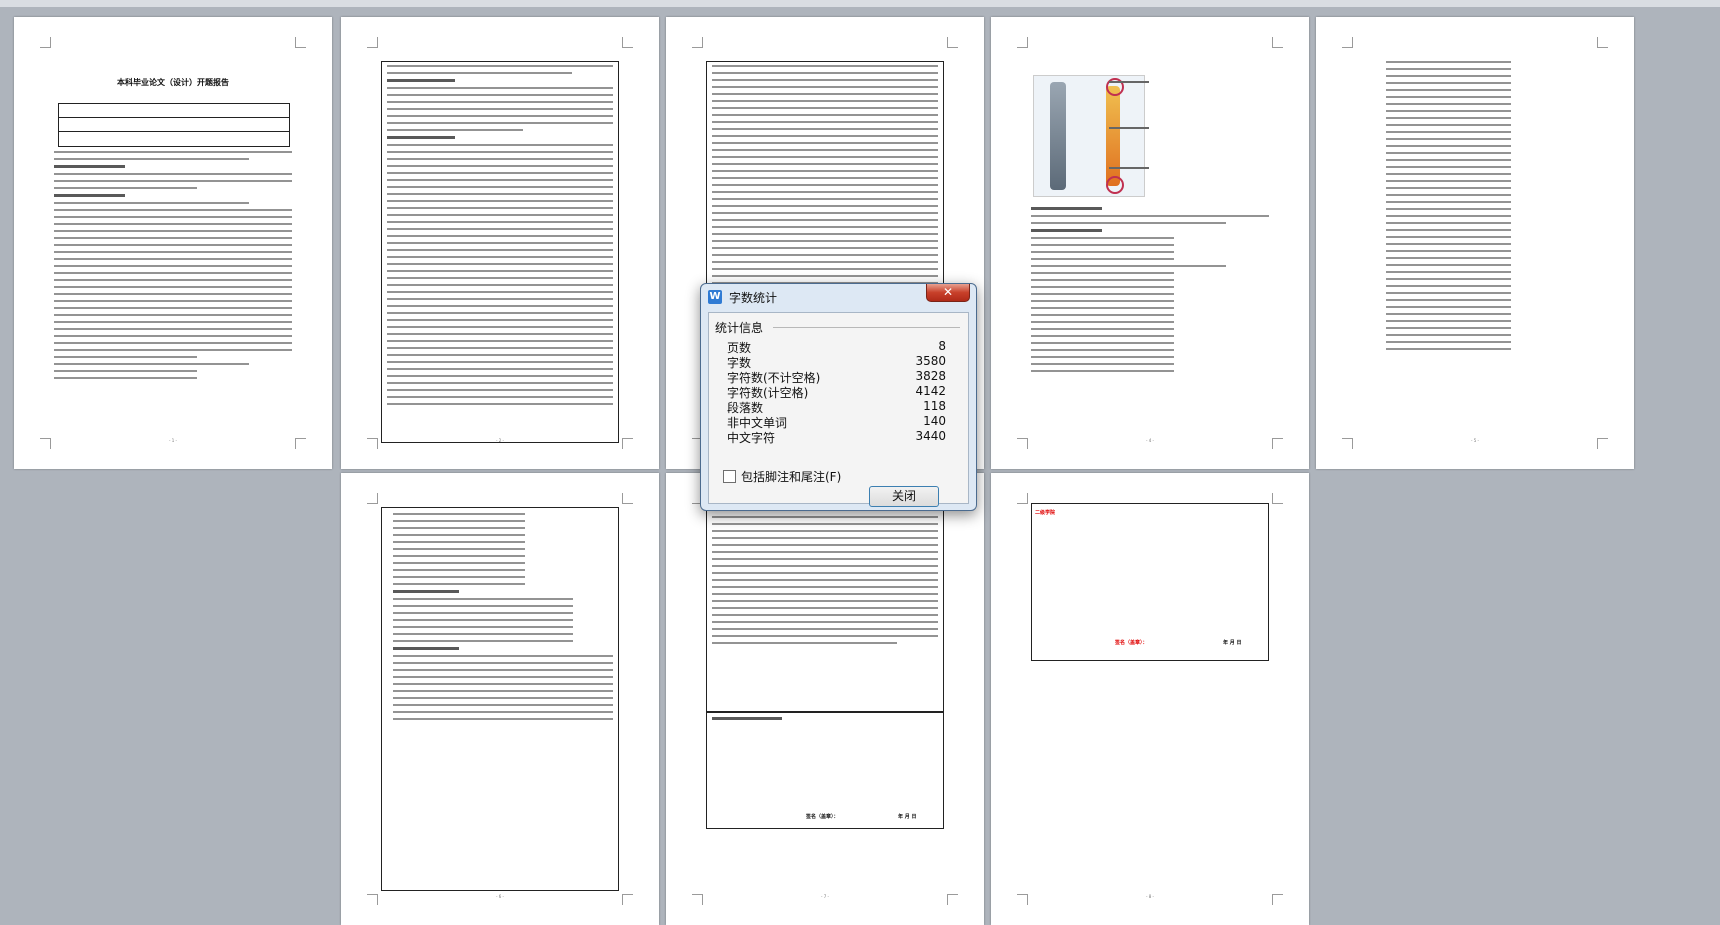  What do you see at coordinates (173, 82) in the screenshot?
I see `page-title: 本科毕业论文（设计）开题报告` at bounding box center [173, 82].